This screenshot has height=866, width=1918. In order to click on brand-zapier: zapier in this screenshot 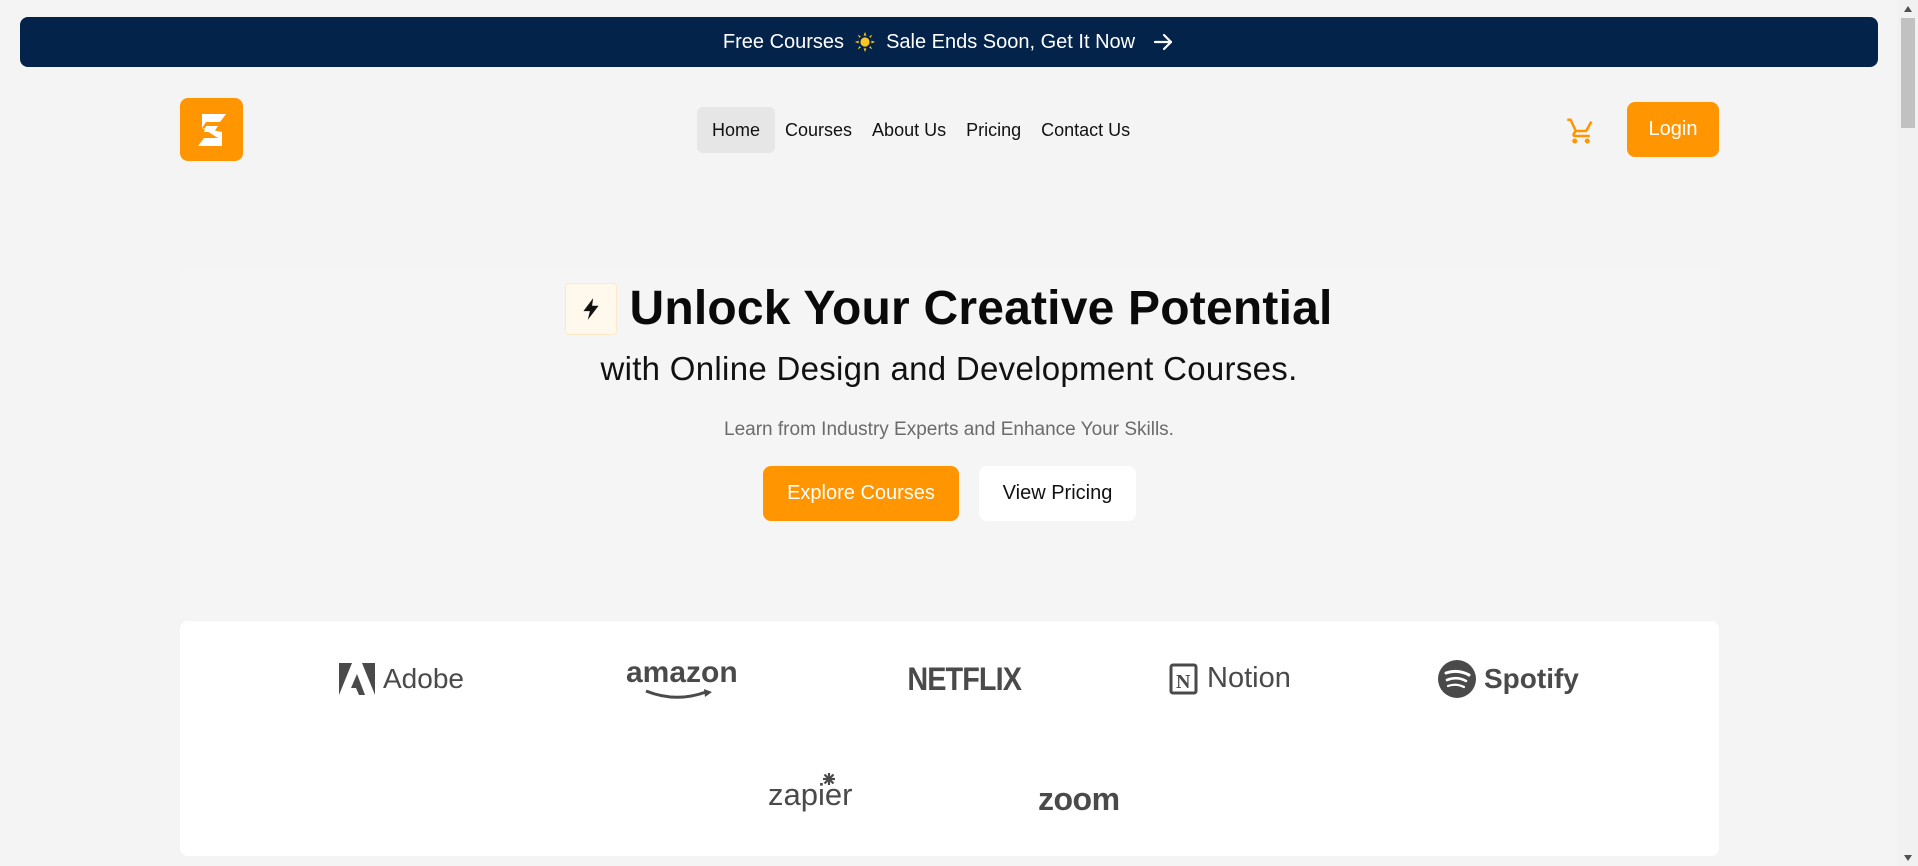, I will do `click(810, 793)`.